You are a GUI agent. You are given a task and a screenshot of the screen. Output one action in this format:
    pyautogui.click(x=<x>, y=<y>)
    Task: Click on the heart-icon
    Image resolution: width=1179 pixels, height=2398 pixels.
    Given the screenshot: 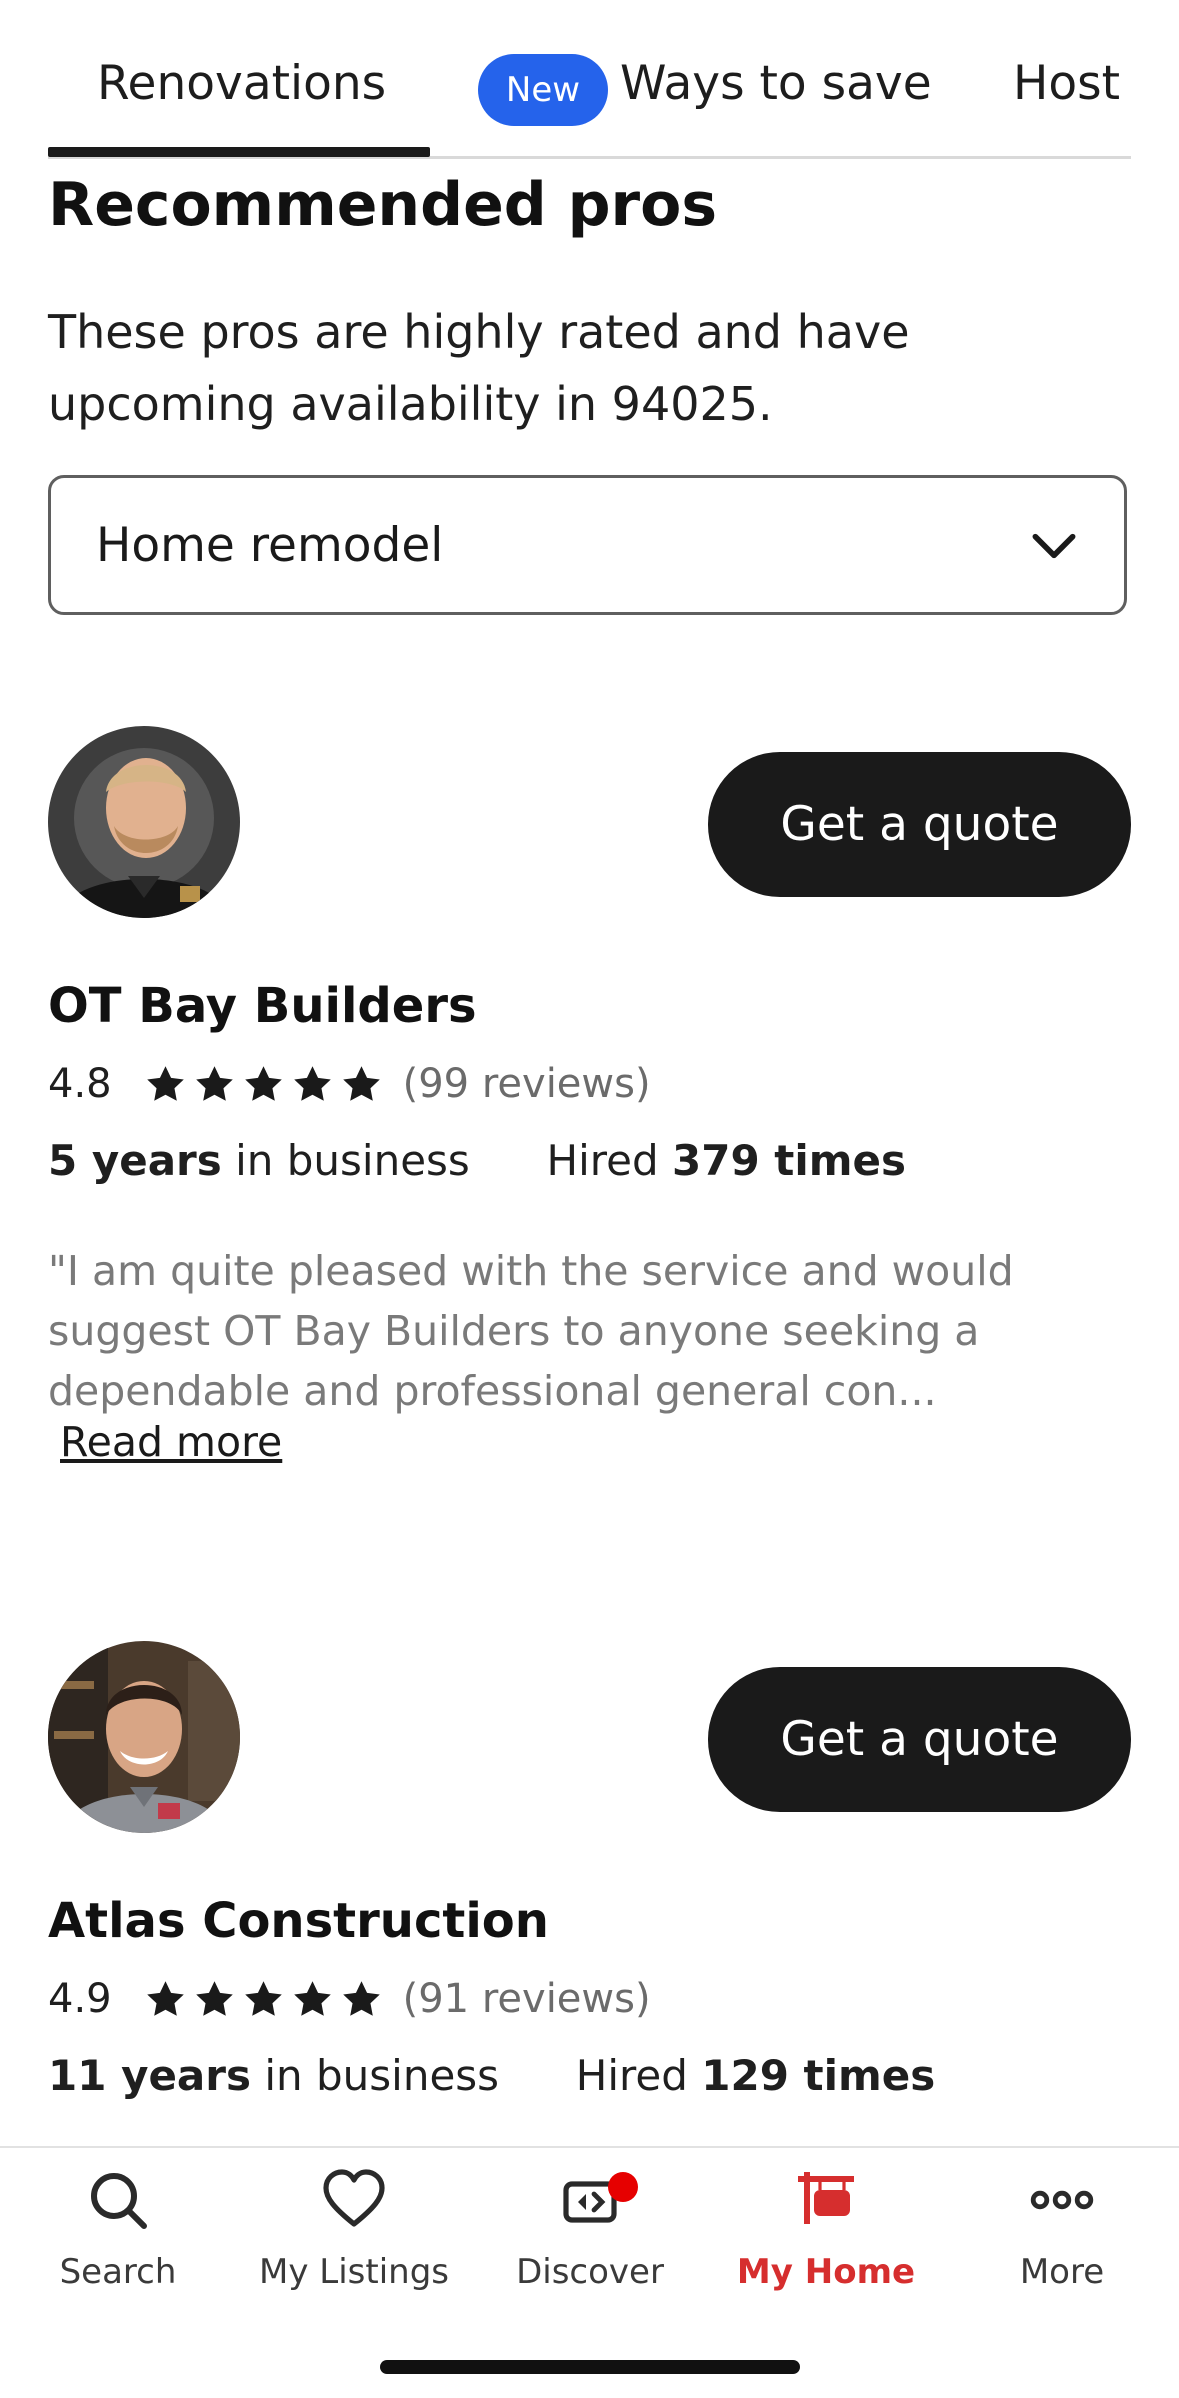 What is the action you would take?
    pyautogui.click(x=354, y=2198)
    